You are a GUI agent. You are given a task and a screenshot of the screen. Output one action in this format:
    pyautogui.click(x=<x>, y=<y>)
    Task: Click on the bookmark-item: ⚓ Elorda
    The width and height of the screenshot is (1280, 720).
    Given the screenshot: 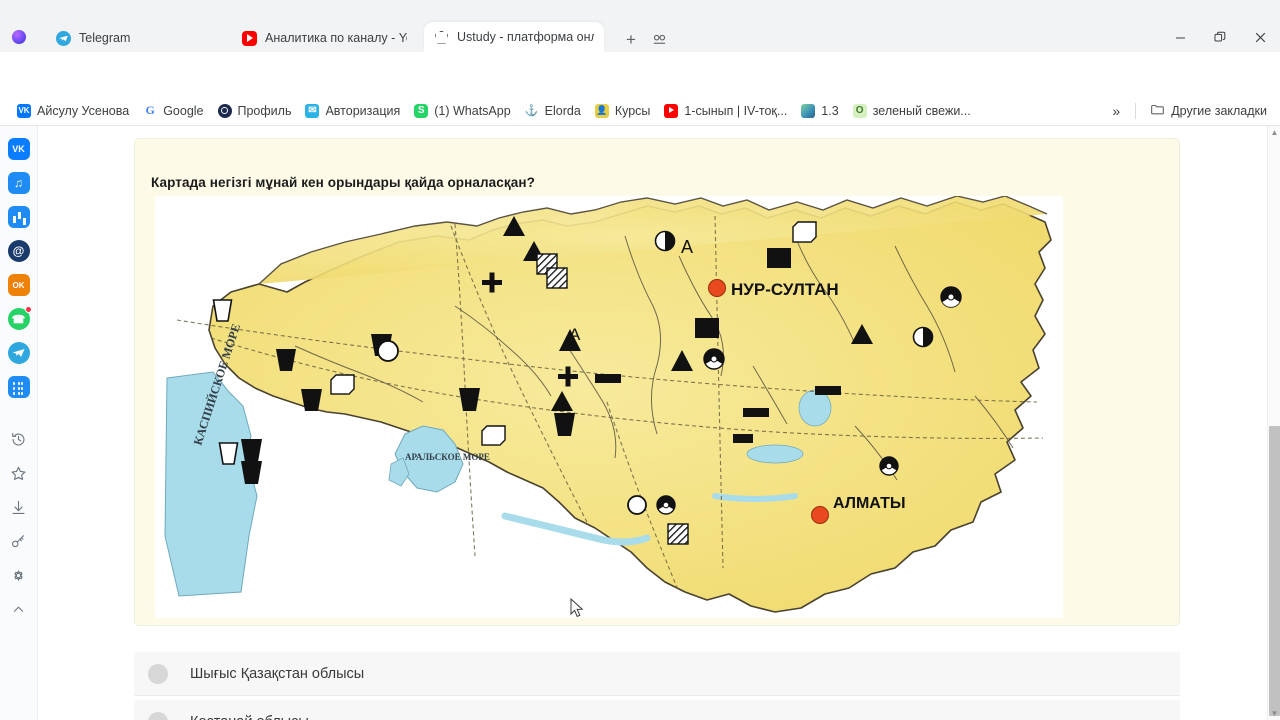 What is the action you would take?
    pyautogui.click(x=553, y=111)
    